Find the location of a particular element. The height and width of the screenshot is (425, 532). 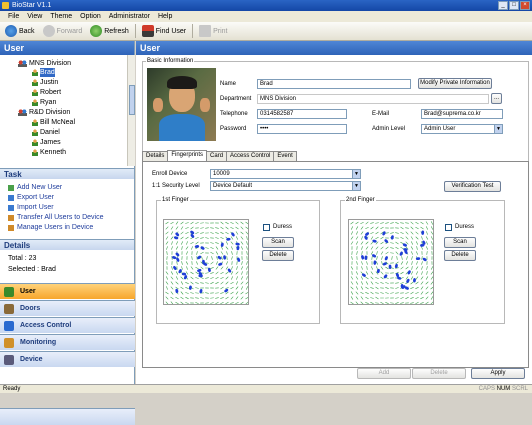

find-user-label: Find User is located at coordinates (171, 31).